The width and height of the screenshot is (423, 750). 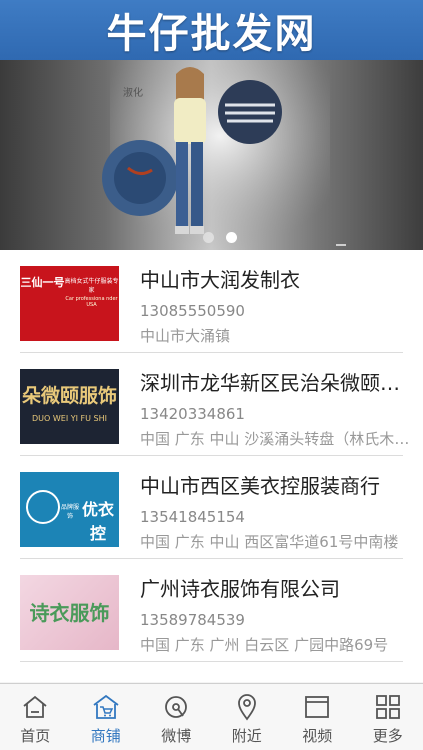 What do you see at coordinates (231, 237) in the screenshot?
I see `banner-dot-active` at bounding box center [231, 237].